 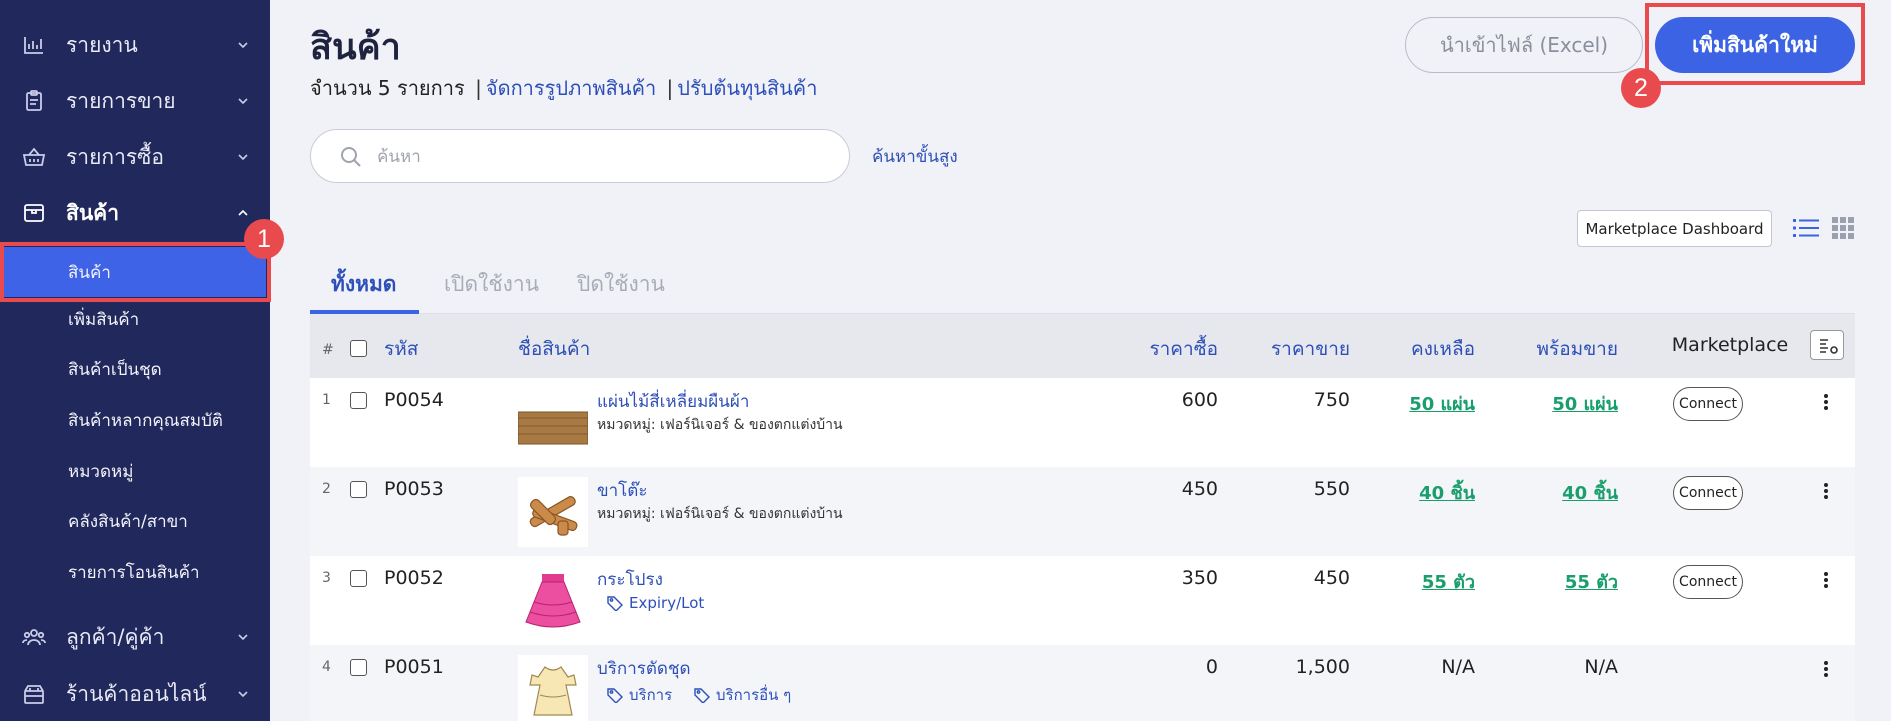 What do you see at coordinates (1730, 345) in the screenshot?
I see `col-marketplace: Marketplace` at bounding box center [1730, 345].